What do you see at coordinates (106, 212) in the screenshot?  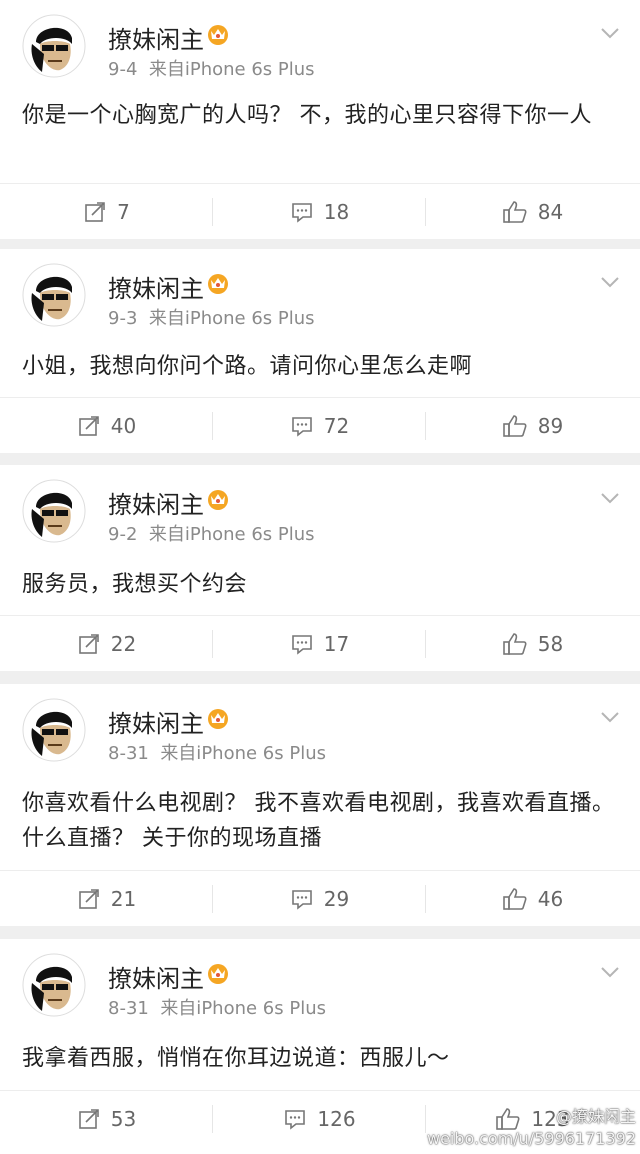 I see `repost-button: 7` at bounding box center [106, 212].